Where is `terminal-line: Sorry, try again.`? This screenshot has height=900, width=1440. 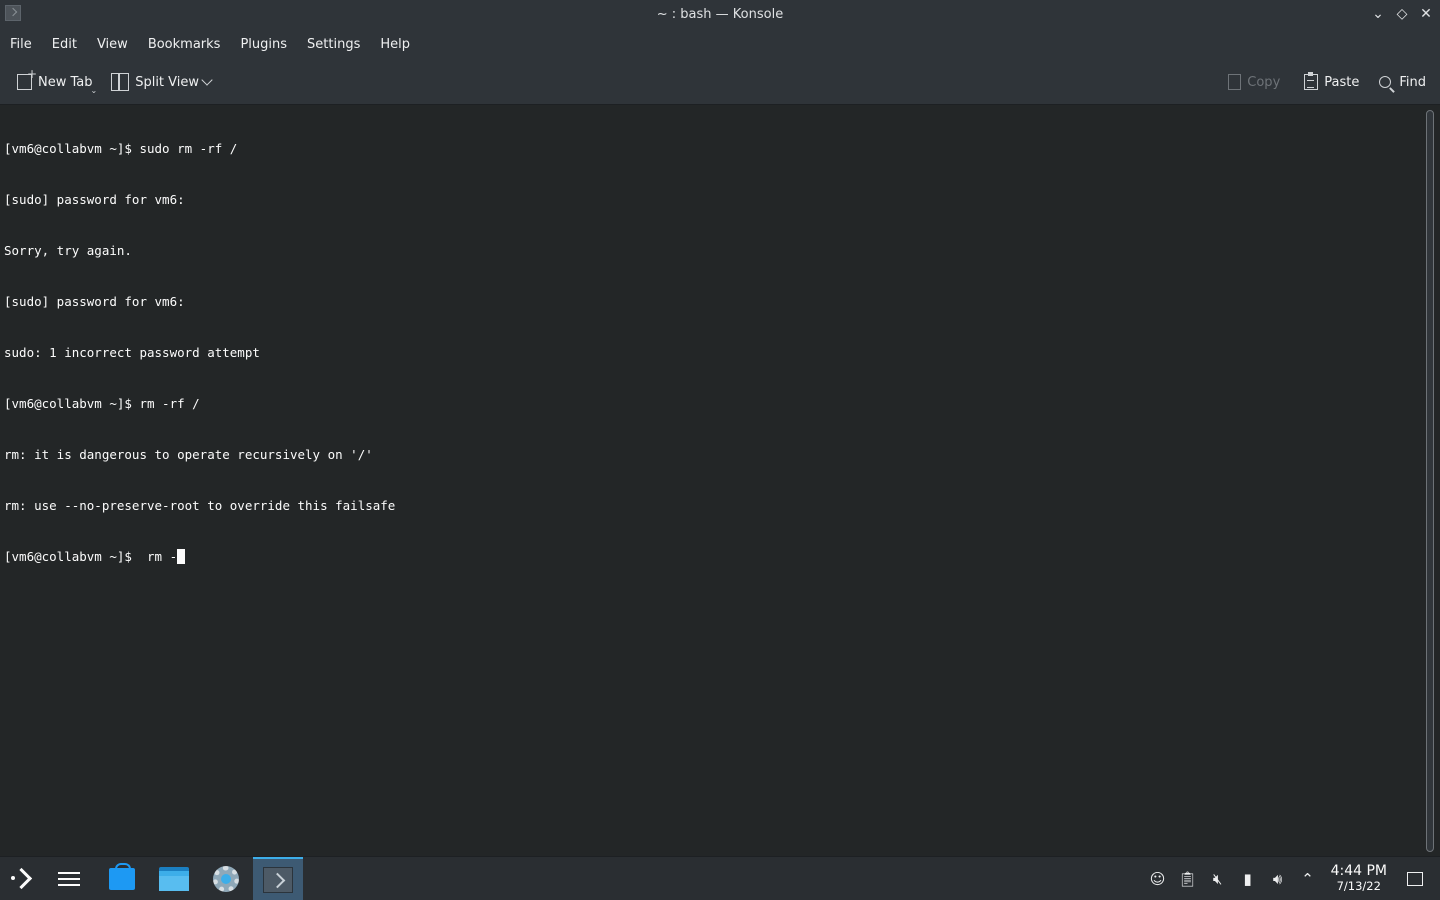
terminal-line: Sorry, try again. is located at coordinates (68, 250).